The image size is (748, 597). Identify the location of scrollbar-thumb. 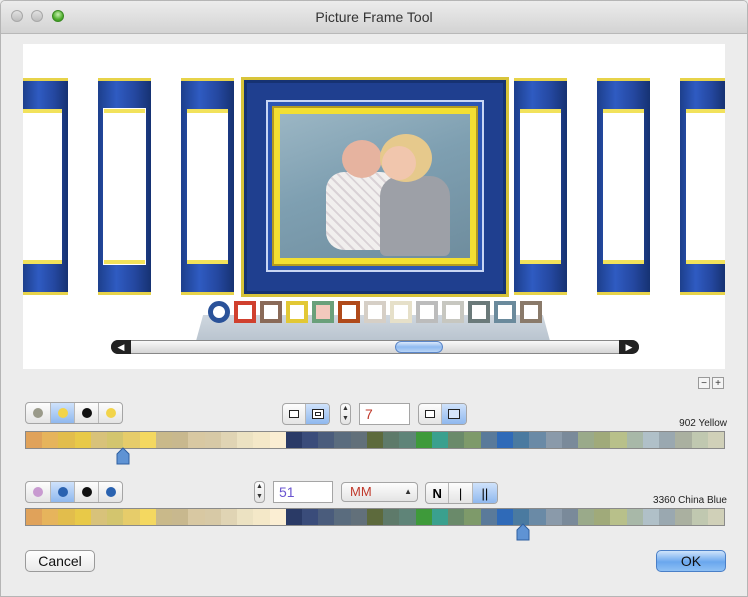
(419, 347).